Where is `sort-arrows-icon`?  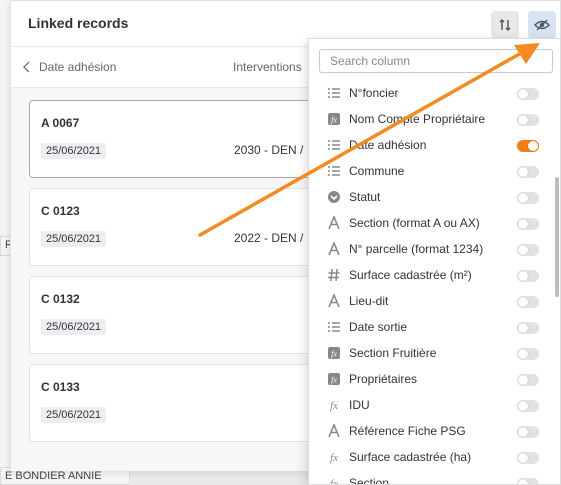
sort-arrows-icon is located at coordinates (505, 25).